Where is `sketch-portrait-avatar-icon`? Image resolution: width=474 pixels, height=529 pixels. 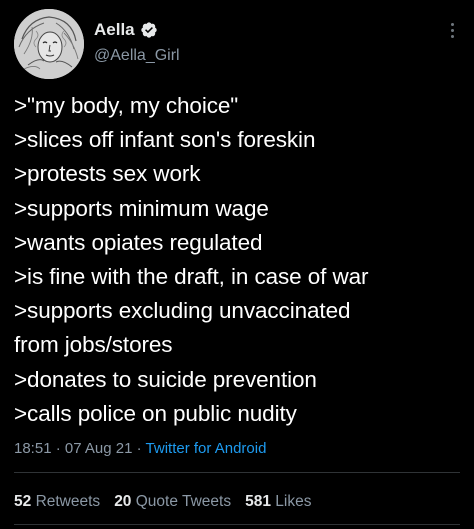
sketch-portrait-avatar-icon is located at coordinates (49, 44).